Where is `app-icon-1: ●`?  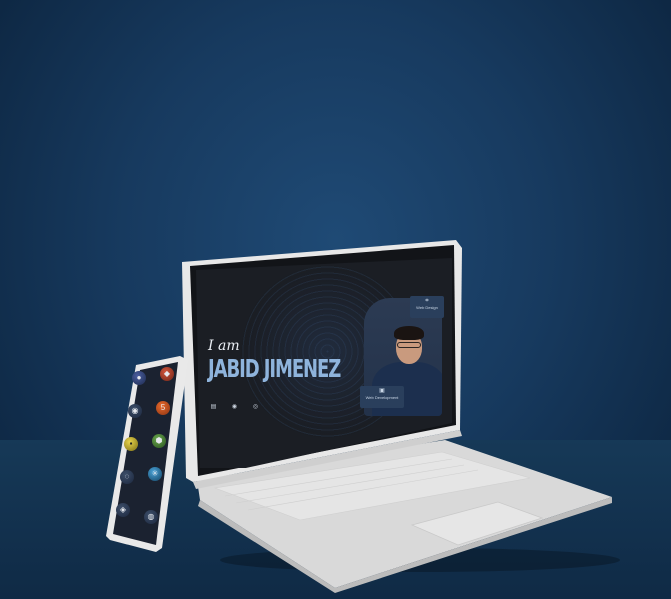
app-icon-1: ● is located at coordinates (139, 378).